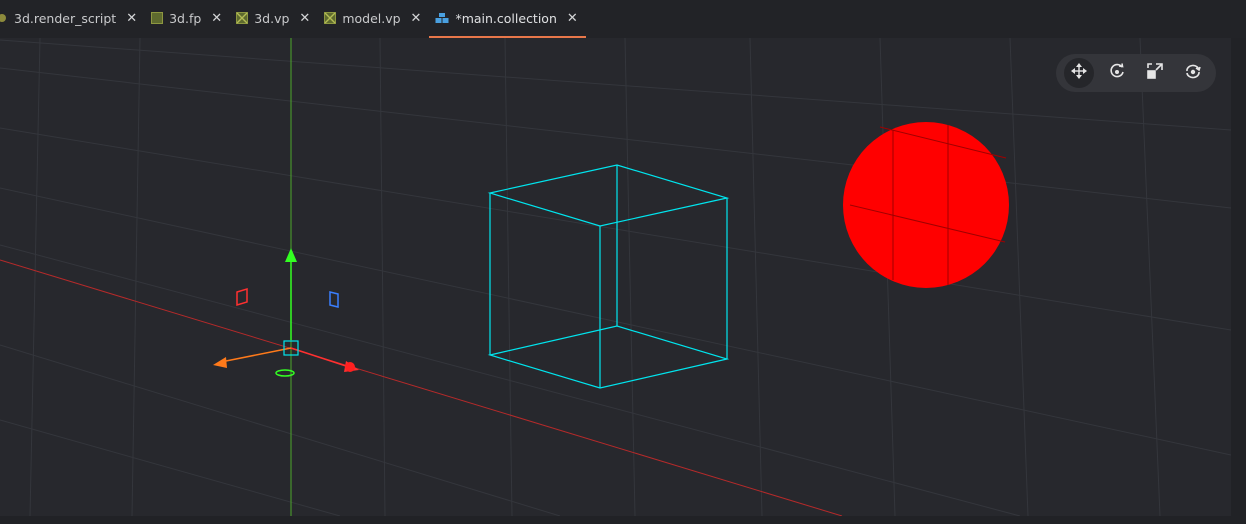 This screenshot has width=1246, height=524. I want to click on tab-label: 3d.vp, so click(272, 18).